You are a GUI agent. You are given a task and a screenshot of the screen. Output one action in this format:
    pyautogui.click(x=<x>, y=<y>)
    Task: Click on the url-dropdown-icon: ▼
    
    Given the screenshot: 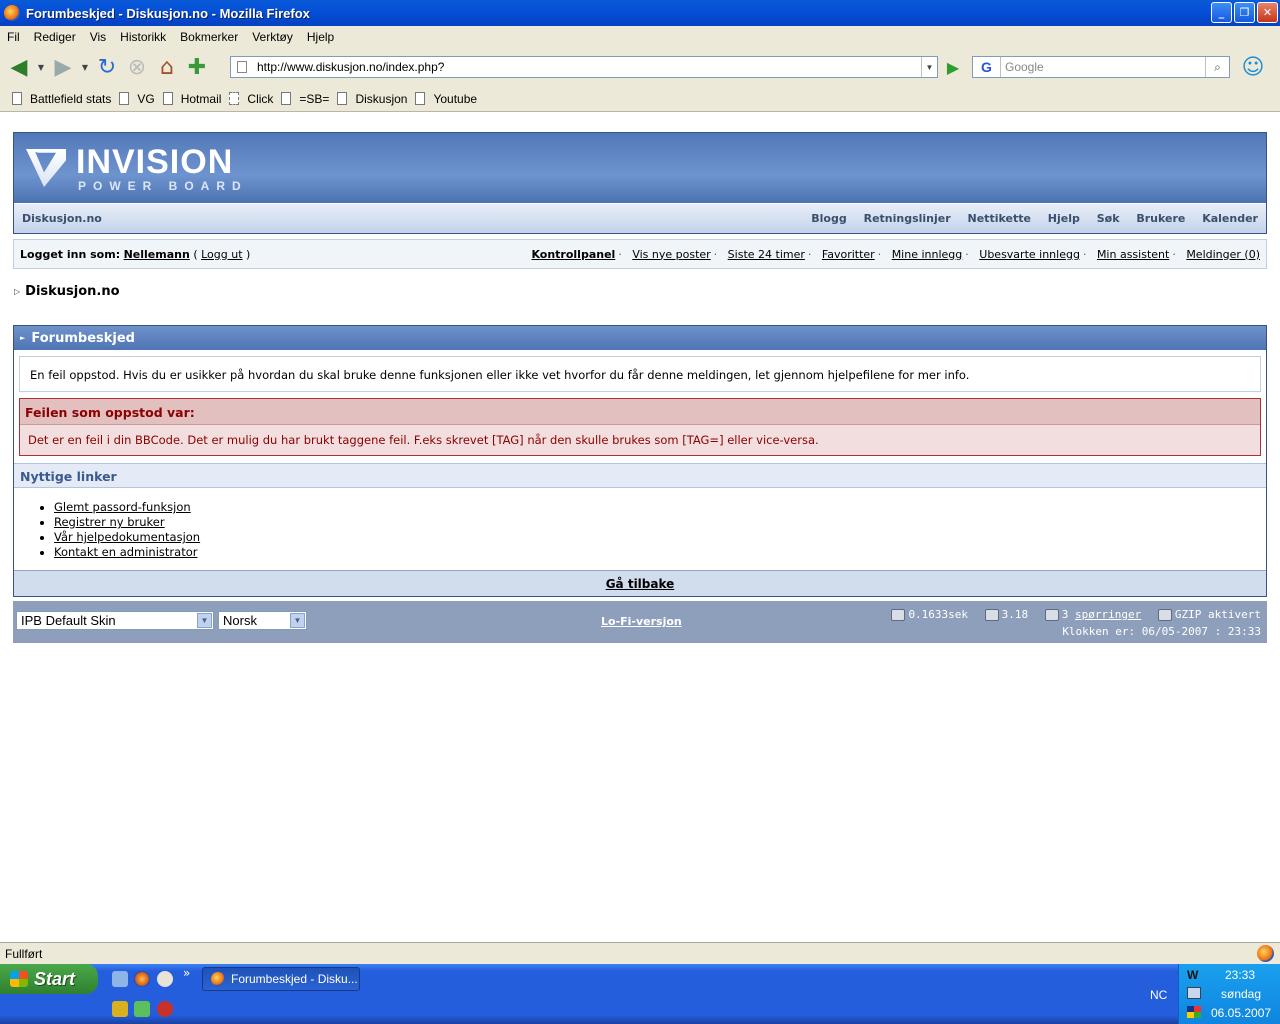 What is the action you would take?
    pyautogui.click(x=929, y=67)
    